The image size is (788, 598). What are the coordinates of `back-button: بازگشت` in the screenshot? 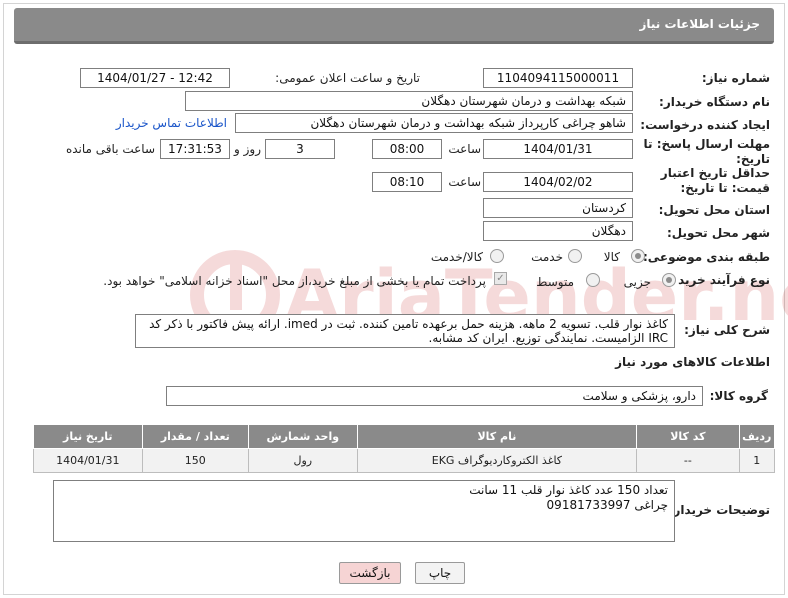 It's located at (370, 573).